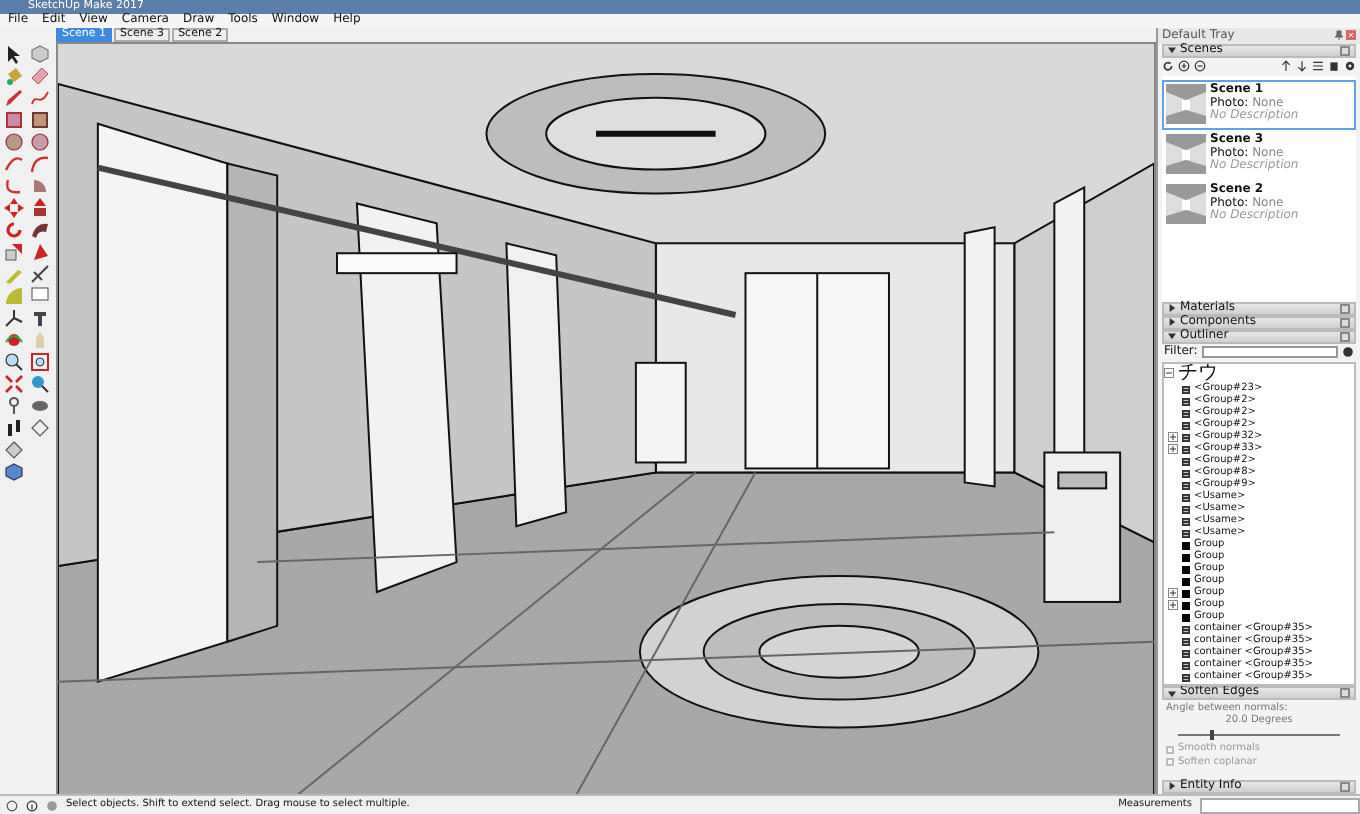 The width and height of the screenshot is (1360, 814). I want to click on outliner-item: チウ, so click(1198, 373).